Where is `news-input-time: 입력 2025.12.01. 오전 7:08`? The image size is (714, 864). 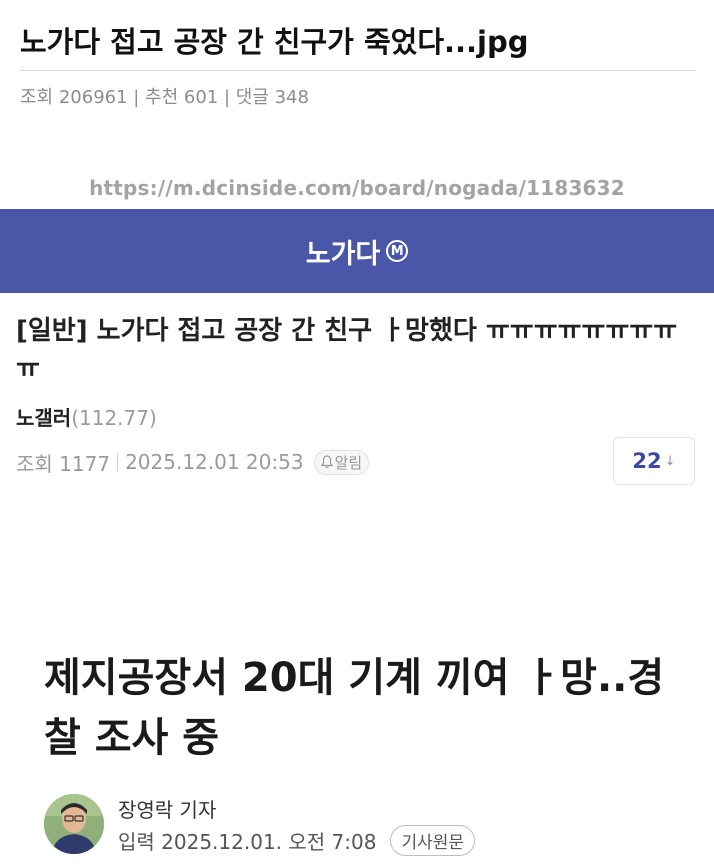 news-input-time: 입력 2025.12.01. 오전 7:08 is located at coordinates (247, 841).